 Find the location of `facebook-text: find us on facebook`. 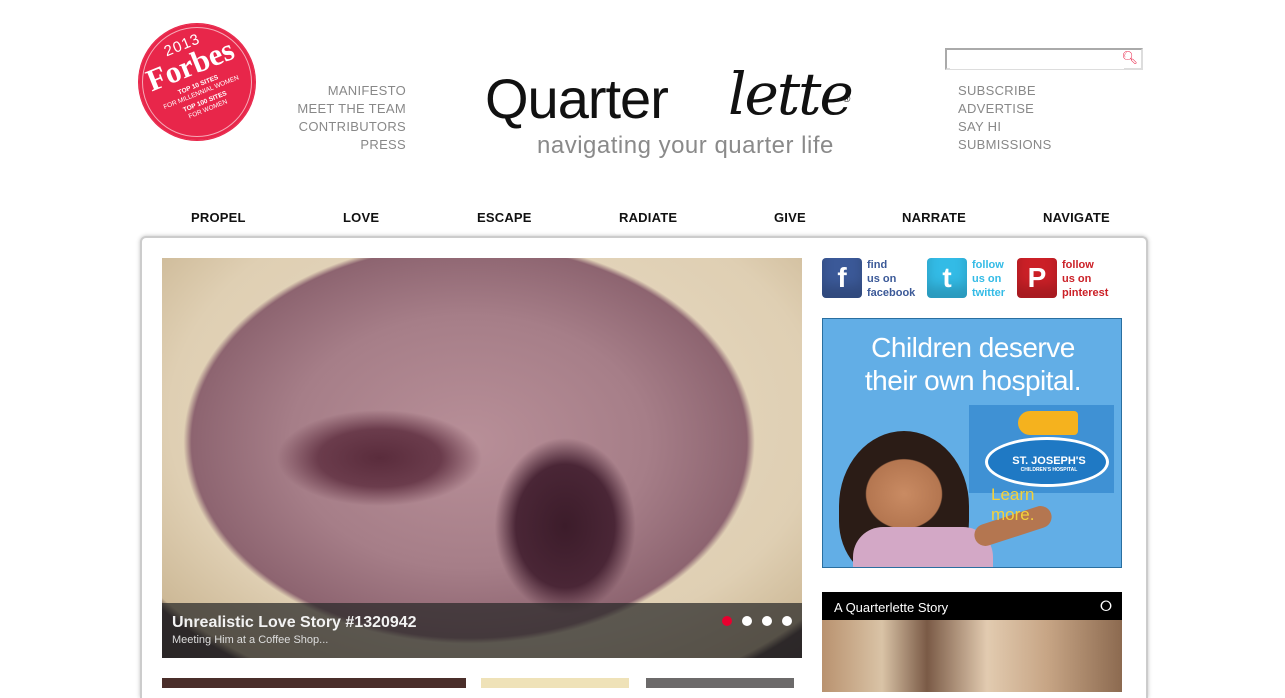

facebook-text: find us on facebook is located at coordinates (891, 279).